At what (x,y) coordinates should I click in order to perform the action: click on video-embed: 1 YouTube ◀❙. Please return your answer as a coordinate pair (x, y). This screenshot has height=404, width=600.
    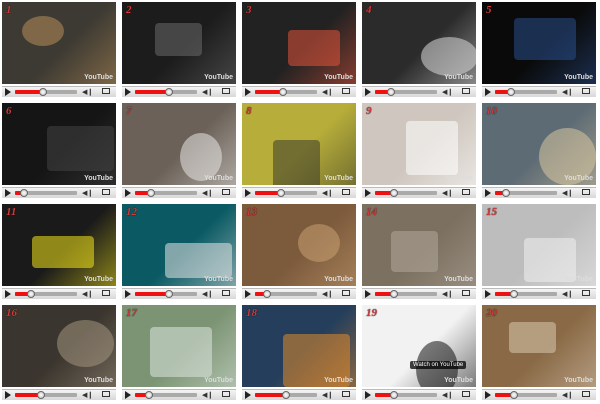
    Looking at the image, I should click on (59, 49).